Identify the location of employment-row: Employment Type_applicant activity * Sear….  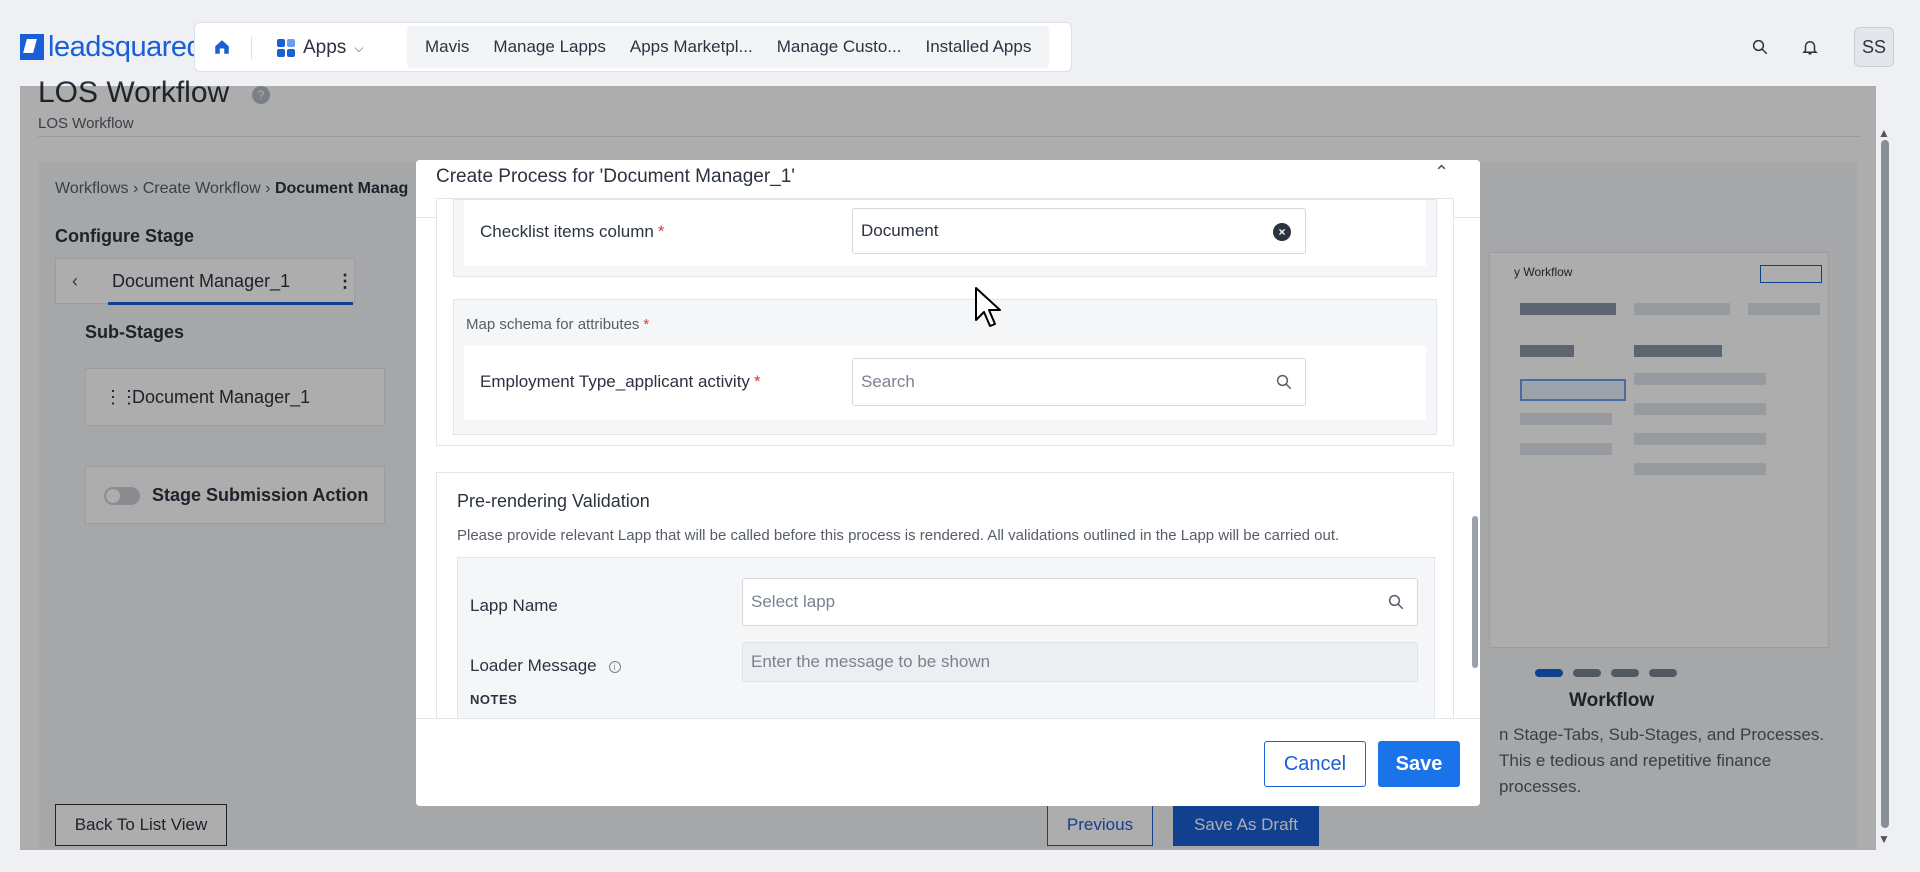
(945, 383).